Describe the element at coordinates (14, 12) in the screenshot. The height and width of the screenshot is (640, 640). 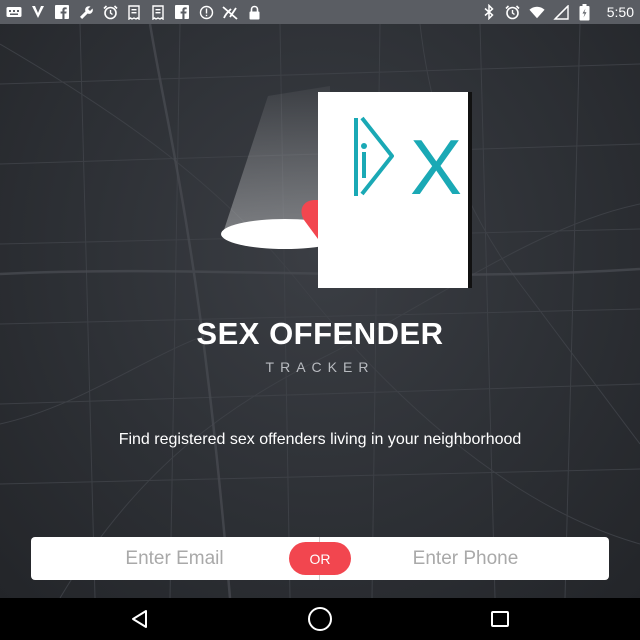
I see `keyboard-icon` at that location.